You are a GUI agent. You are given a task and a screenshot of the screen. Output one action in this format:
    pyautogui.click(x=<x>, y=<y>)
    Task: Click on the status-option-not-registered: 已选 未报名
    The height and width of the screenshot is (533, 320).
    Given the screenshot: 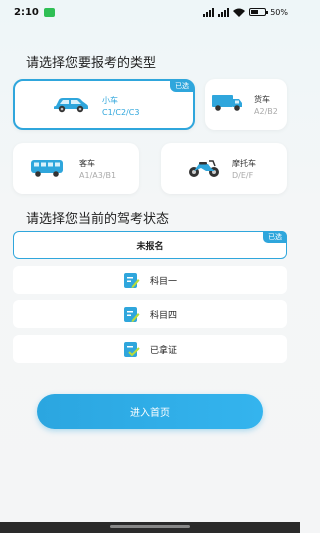 What is the action you would take?
    pyautogui.click(x=150, y=245)
    